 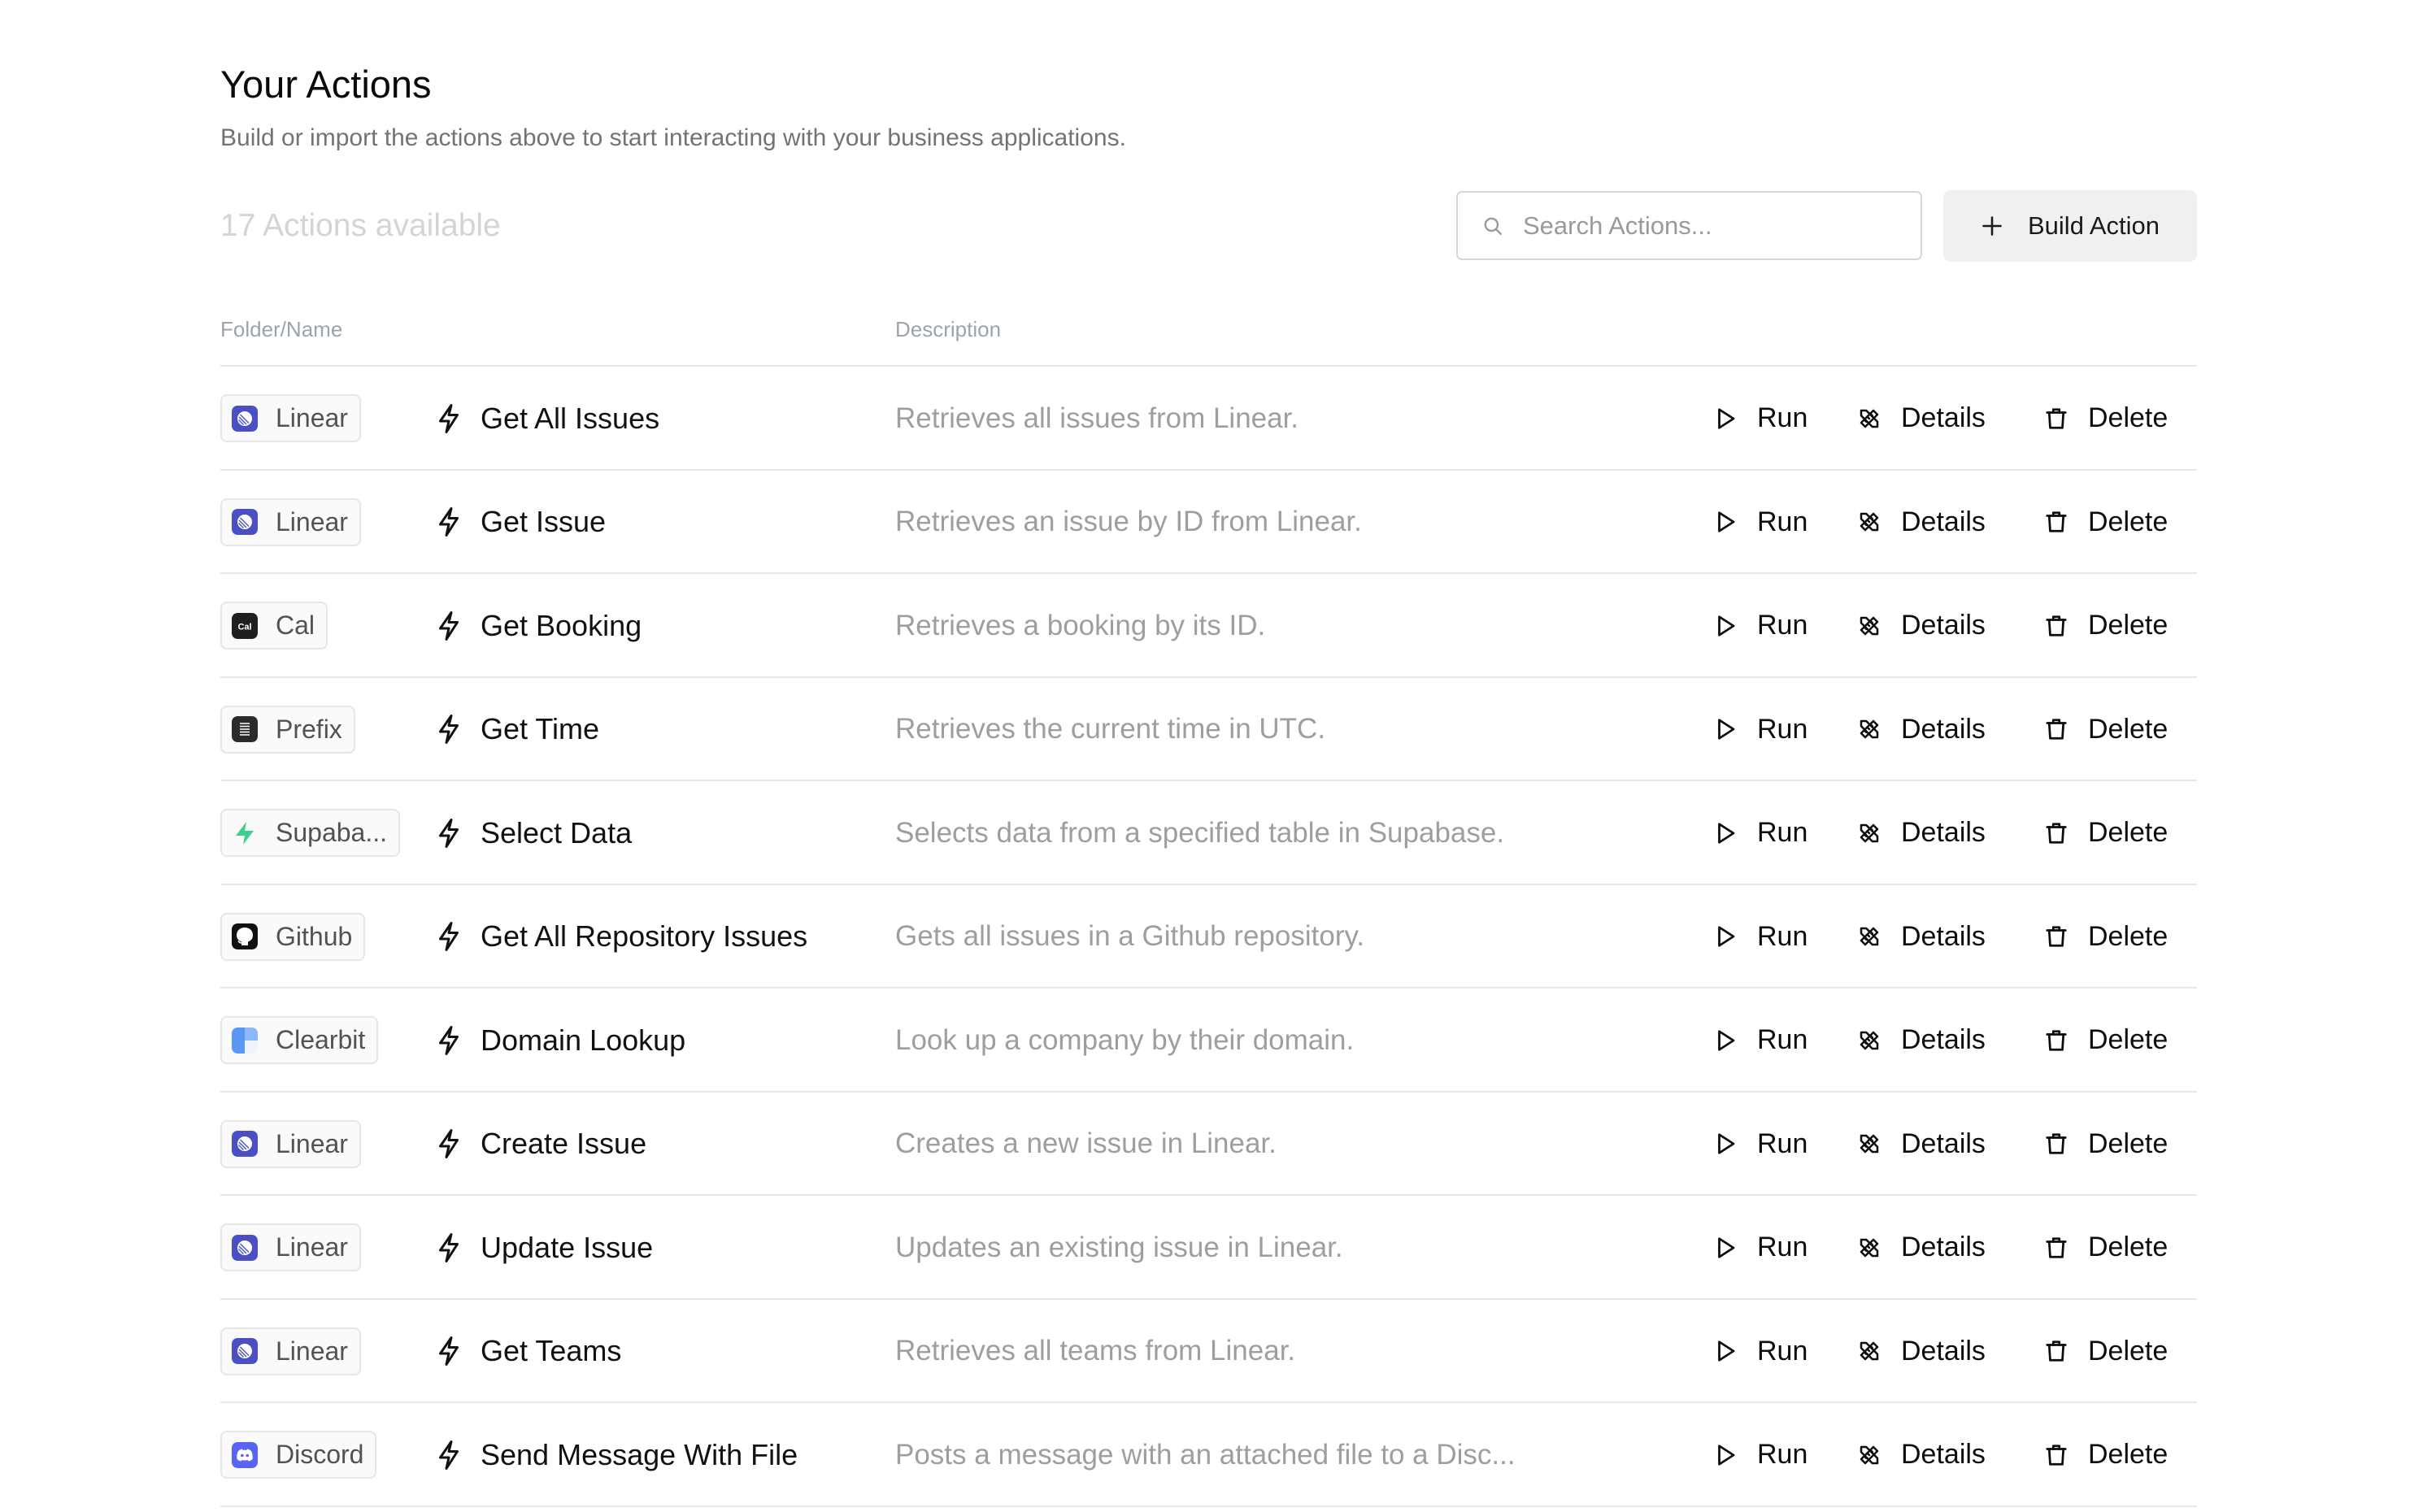 I want to click on action-name-cell: Get Teams, so click(x=529, y=1351).